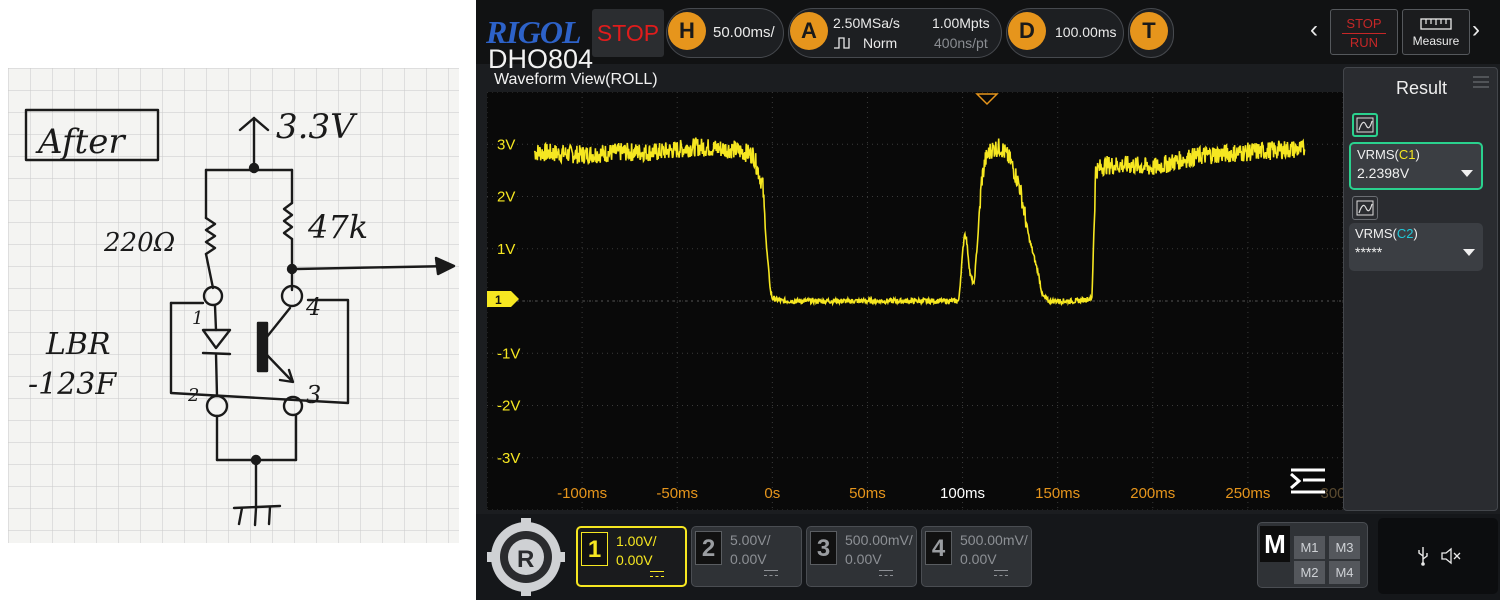 This screenshot has width=1500, height=600. Describe the element at coordinates (1275, 544) in the screenshot. I see `math-letter: M` at that location.